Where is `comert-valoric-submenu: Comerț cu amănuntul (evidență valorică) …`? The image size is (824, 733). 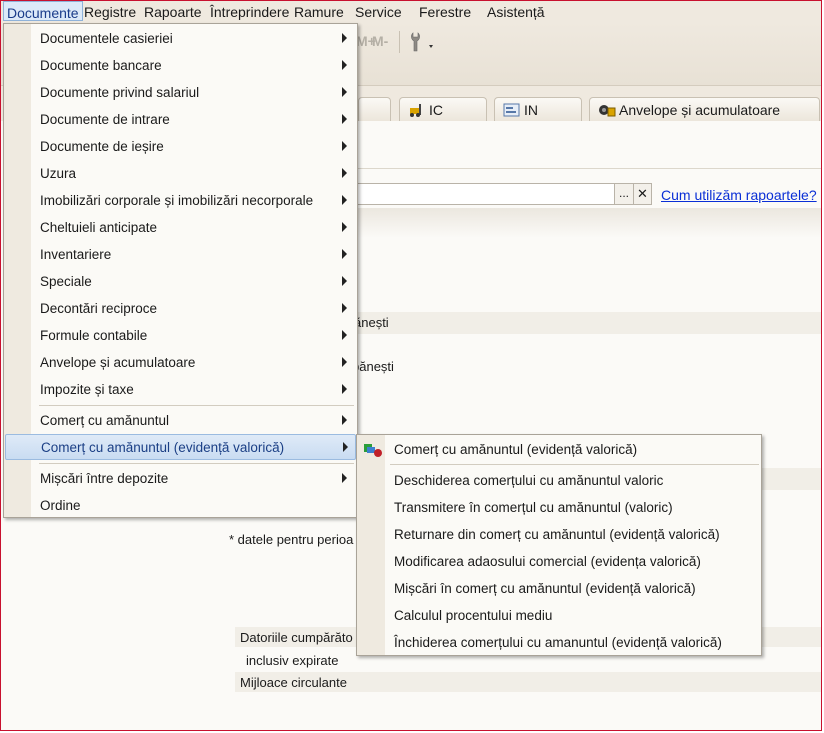 comert-valoric-submenu: Comerț cu amănuntul (evidență valorică) … is located at coordinates (559, 545).